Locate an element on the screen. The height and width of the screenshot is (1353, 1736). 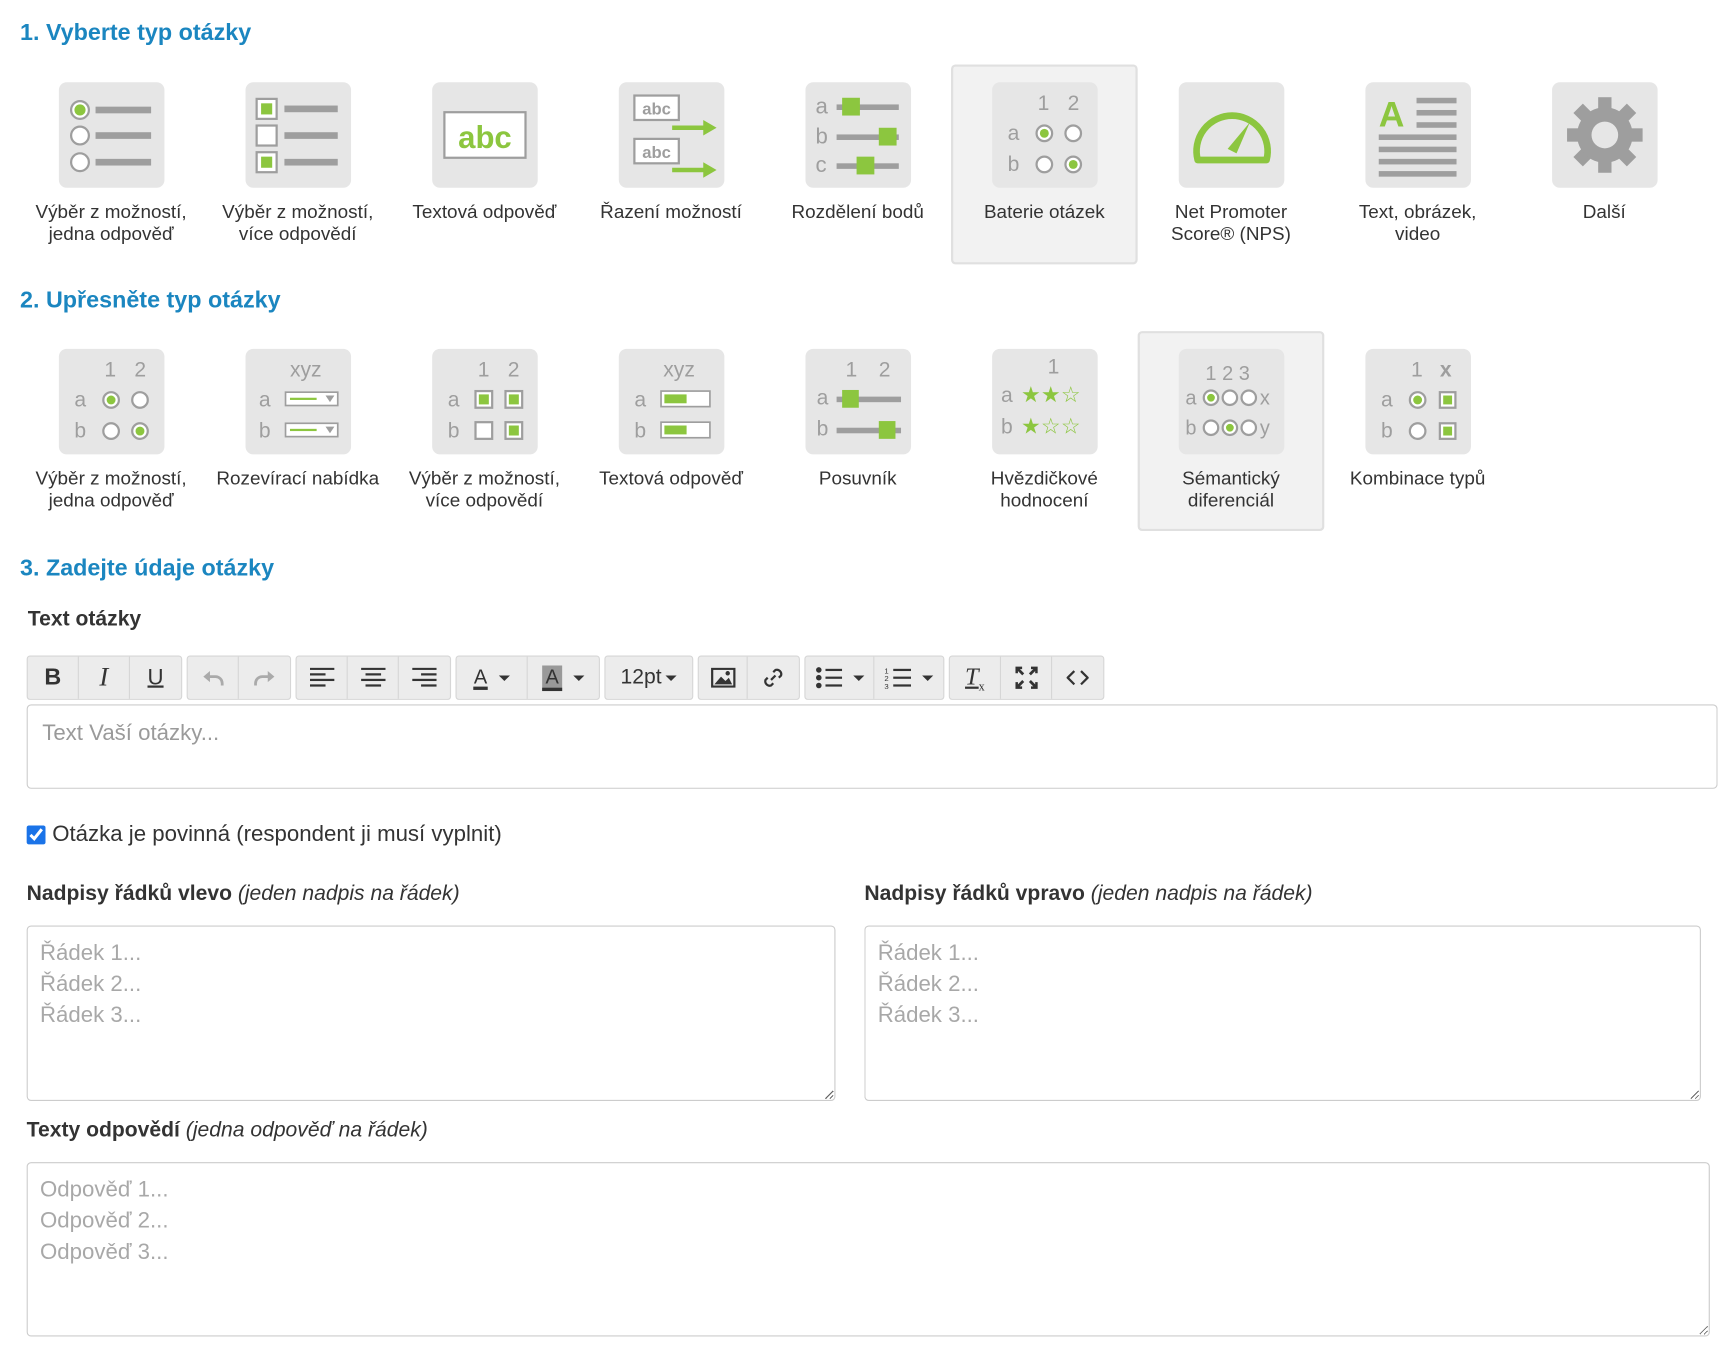
left-rows-hint: (jeden nadpis na řádek) is located at coordinates (348, 894).